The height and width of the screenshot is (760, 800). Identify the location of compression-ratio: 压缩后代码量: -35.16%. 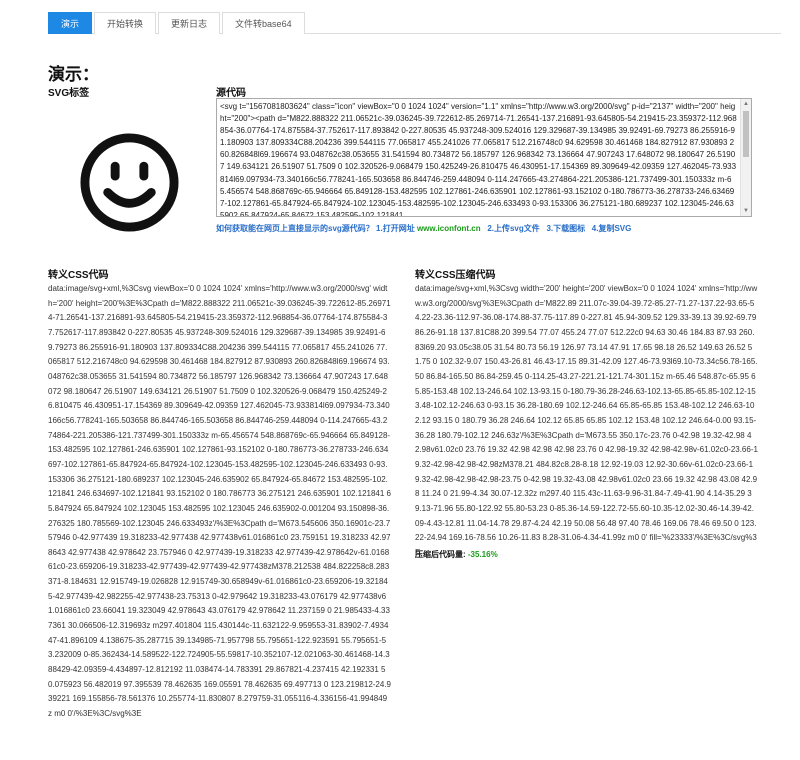
(456, 554).